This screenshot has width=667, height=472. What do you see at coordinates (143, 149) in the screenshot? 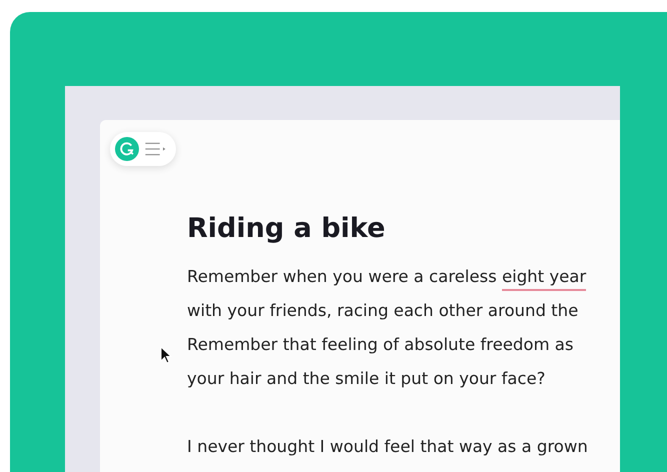
I see `assistant-widget` at bounding box center [143, 149].